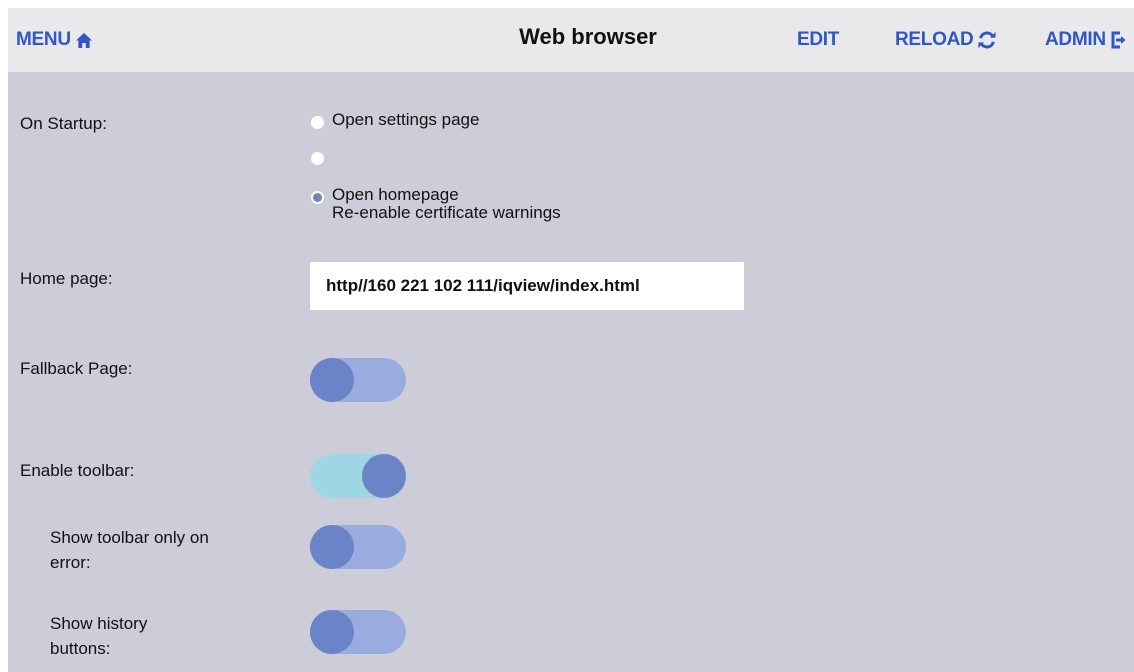 The width and height of the screenshot is (1134, 672). Describe the element at coordinates (98, 636) in the screenshot. I see `history-buttons-label: Show history buttons:` at that location.